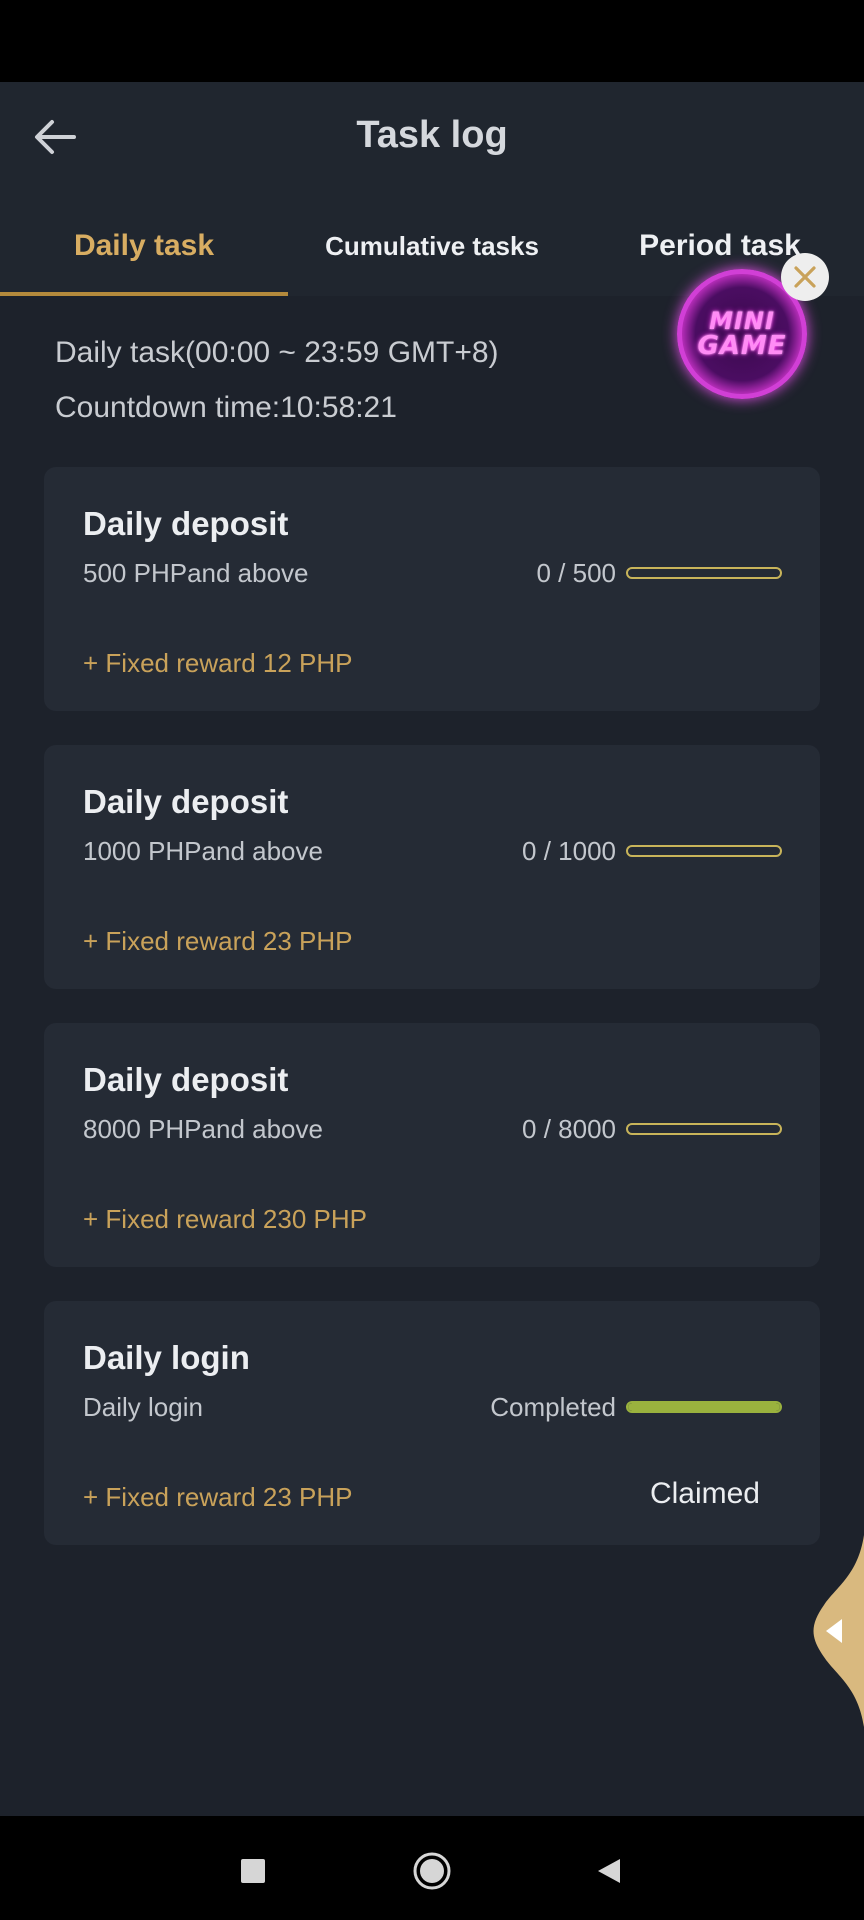 The image size is (864, 1920). I want to click on circle-icon, so click(432, 1871).